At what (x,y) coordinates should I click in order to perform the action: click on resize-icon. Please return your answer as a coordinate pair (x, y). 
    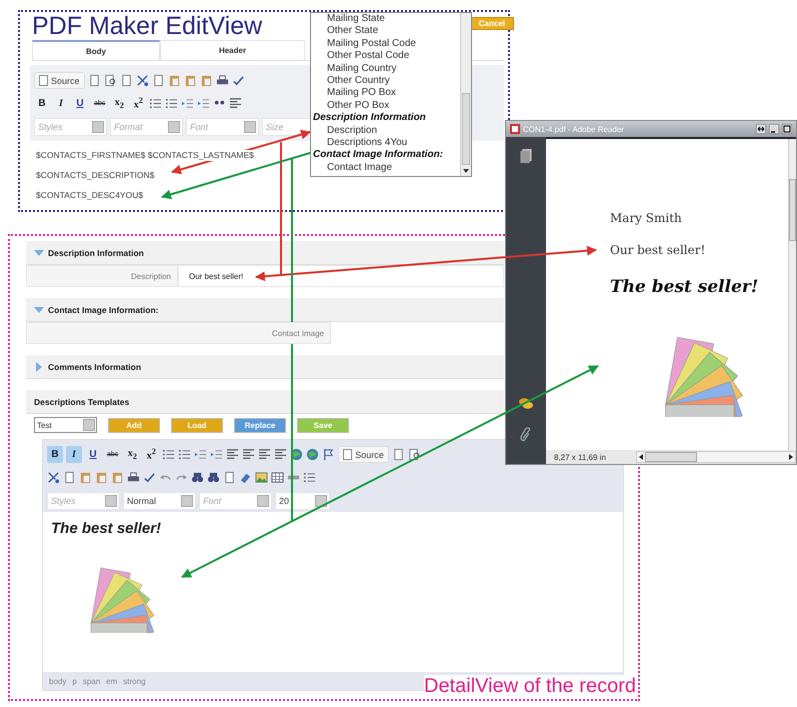
    Looking at the image, I should click on (761, 129).